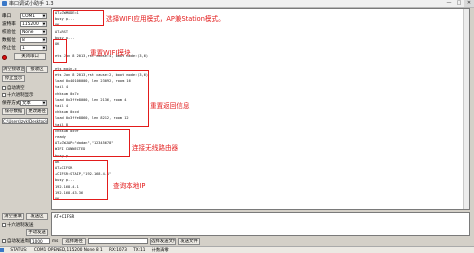 The image size is (474, 253). I want to click on rx-count: RX:1073, so click(118, 249).